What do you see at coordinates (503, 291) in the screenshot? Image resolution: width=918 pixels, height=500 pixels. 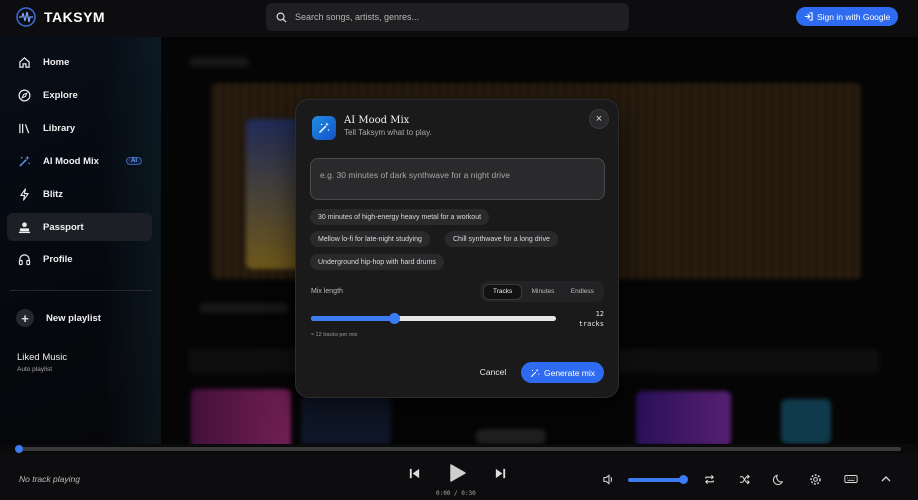 I see `mode-tracks: Tracks` at bounding box center [503, 291].